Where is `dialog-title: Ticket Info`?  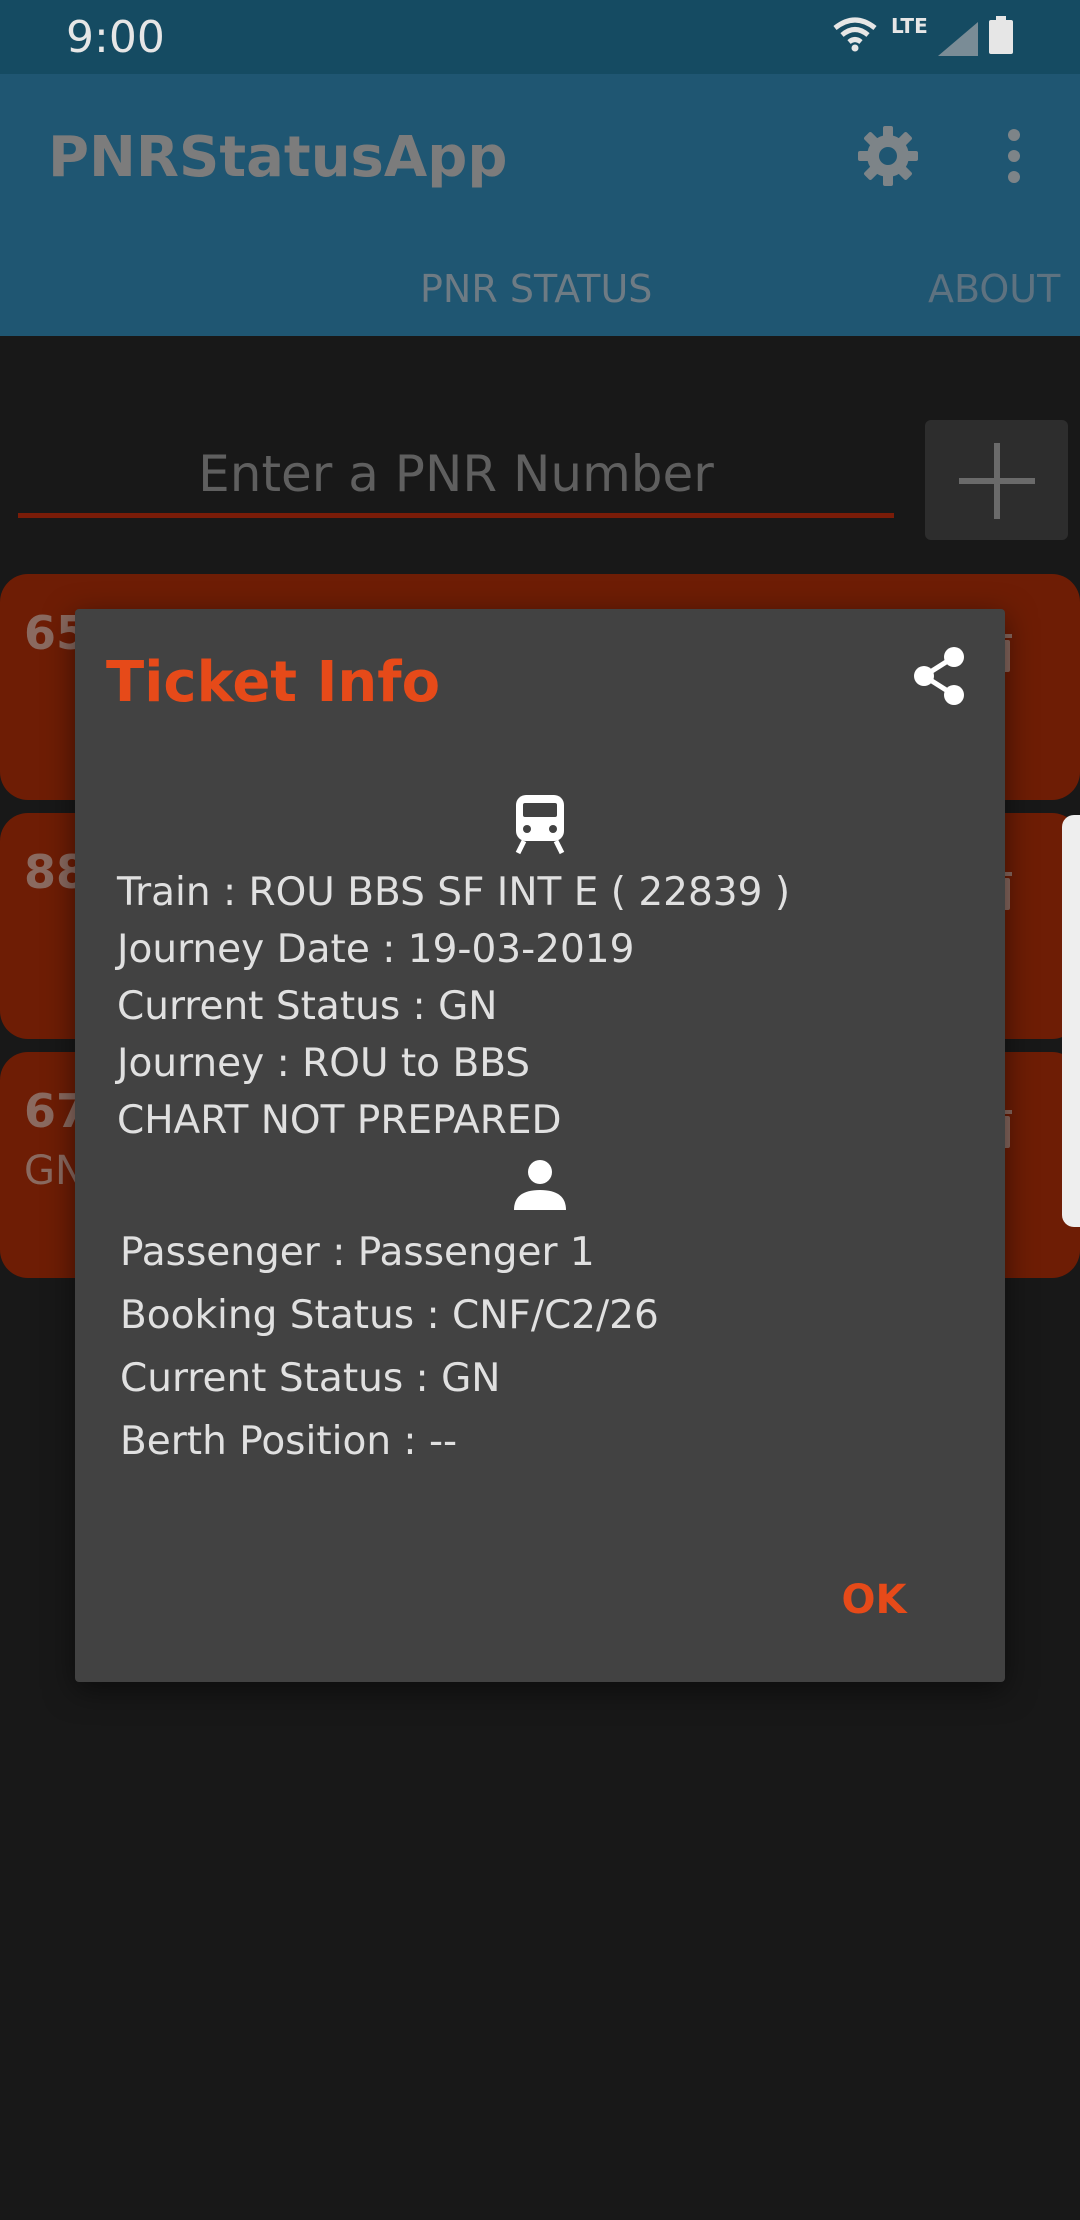
dialog-title: Ticket Info is located at coordinates (273, 682).